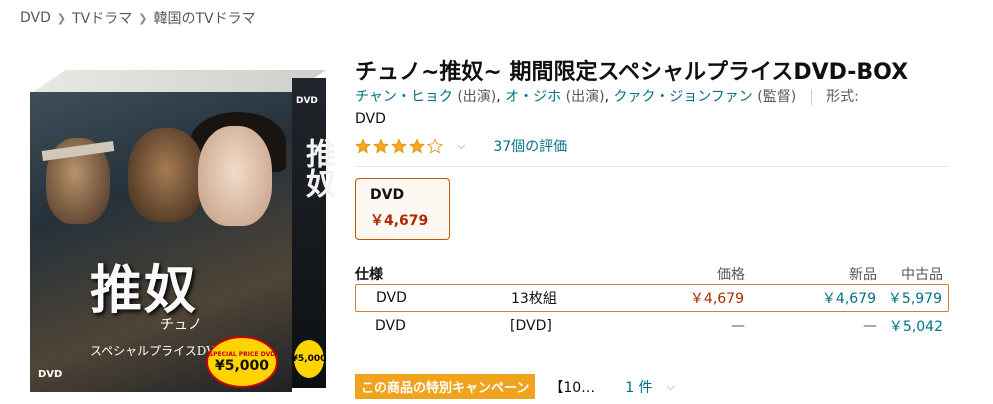  What do you see at coordinates (632, 72) in the screenshot?
I see `product-title: チュノ~推奴~ 期間限定スペシャルプライスDVD-BOX` at bounding box center [632, 72].